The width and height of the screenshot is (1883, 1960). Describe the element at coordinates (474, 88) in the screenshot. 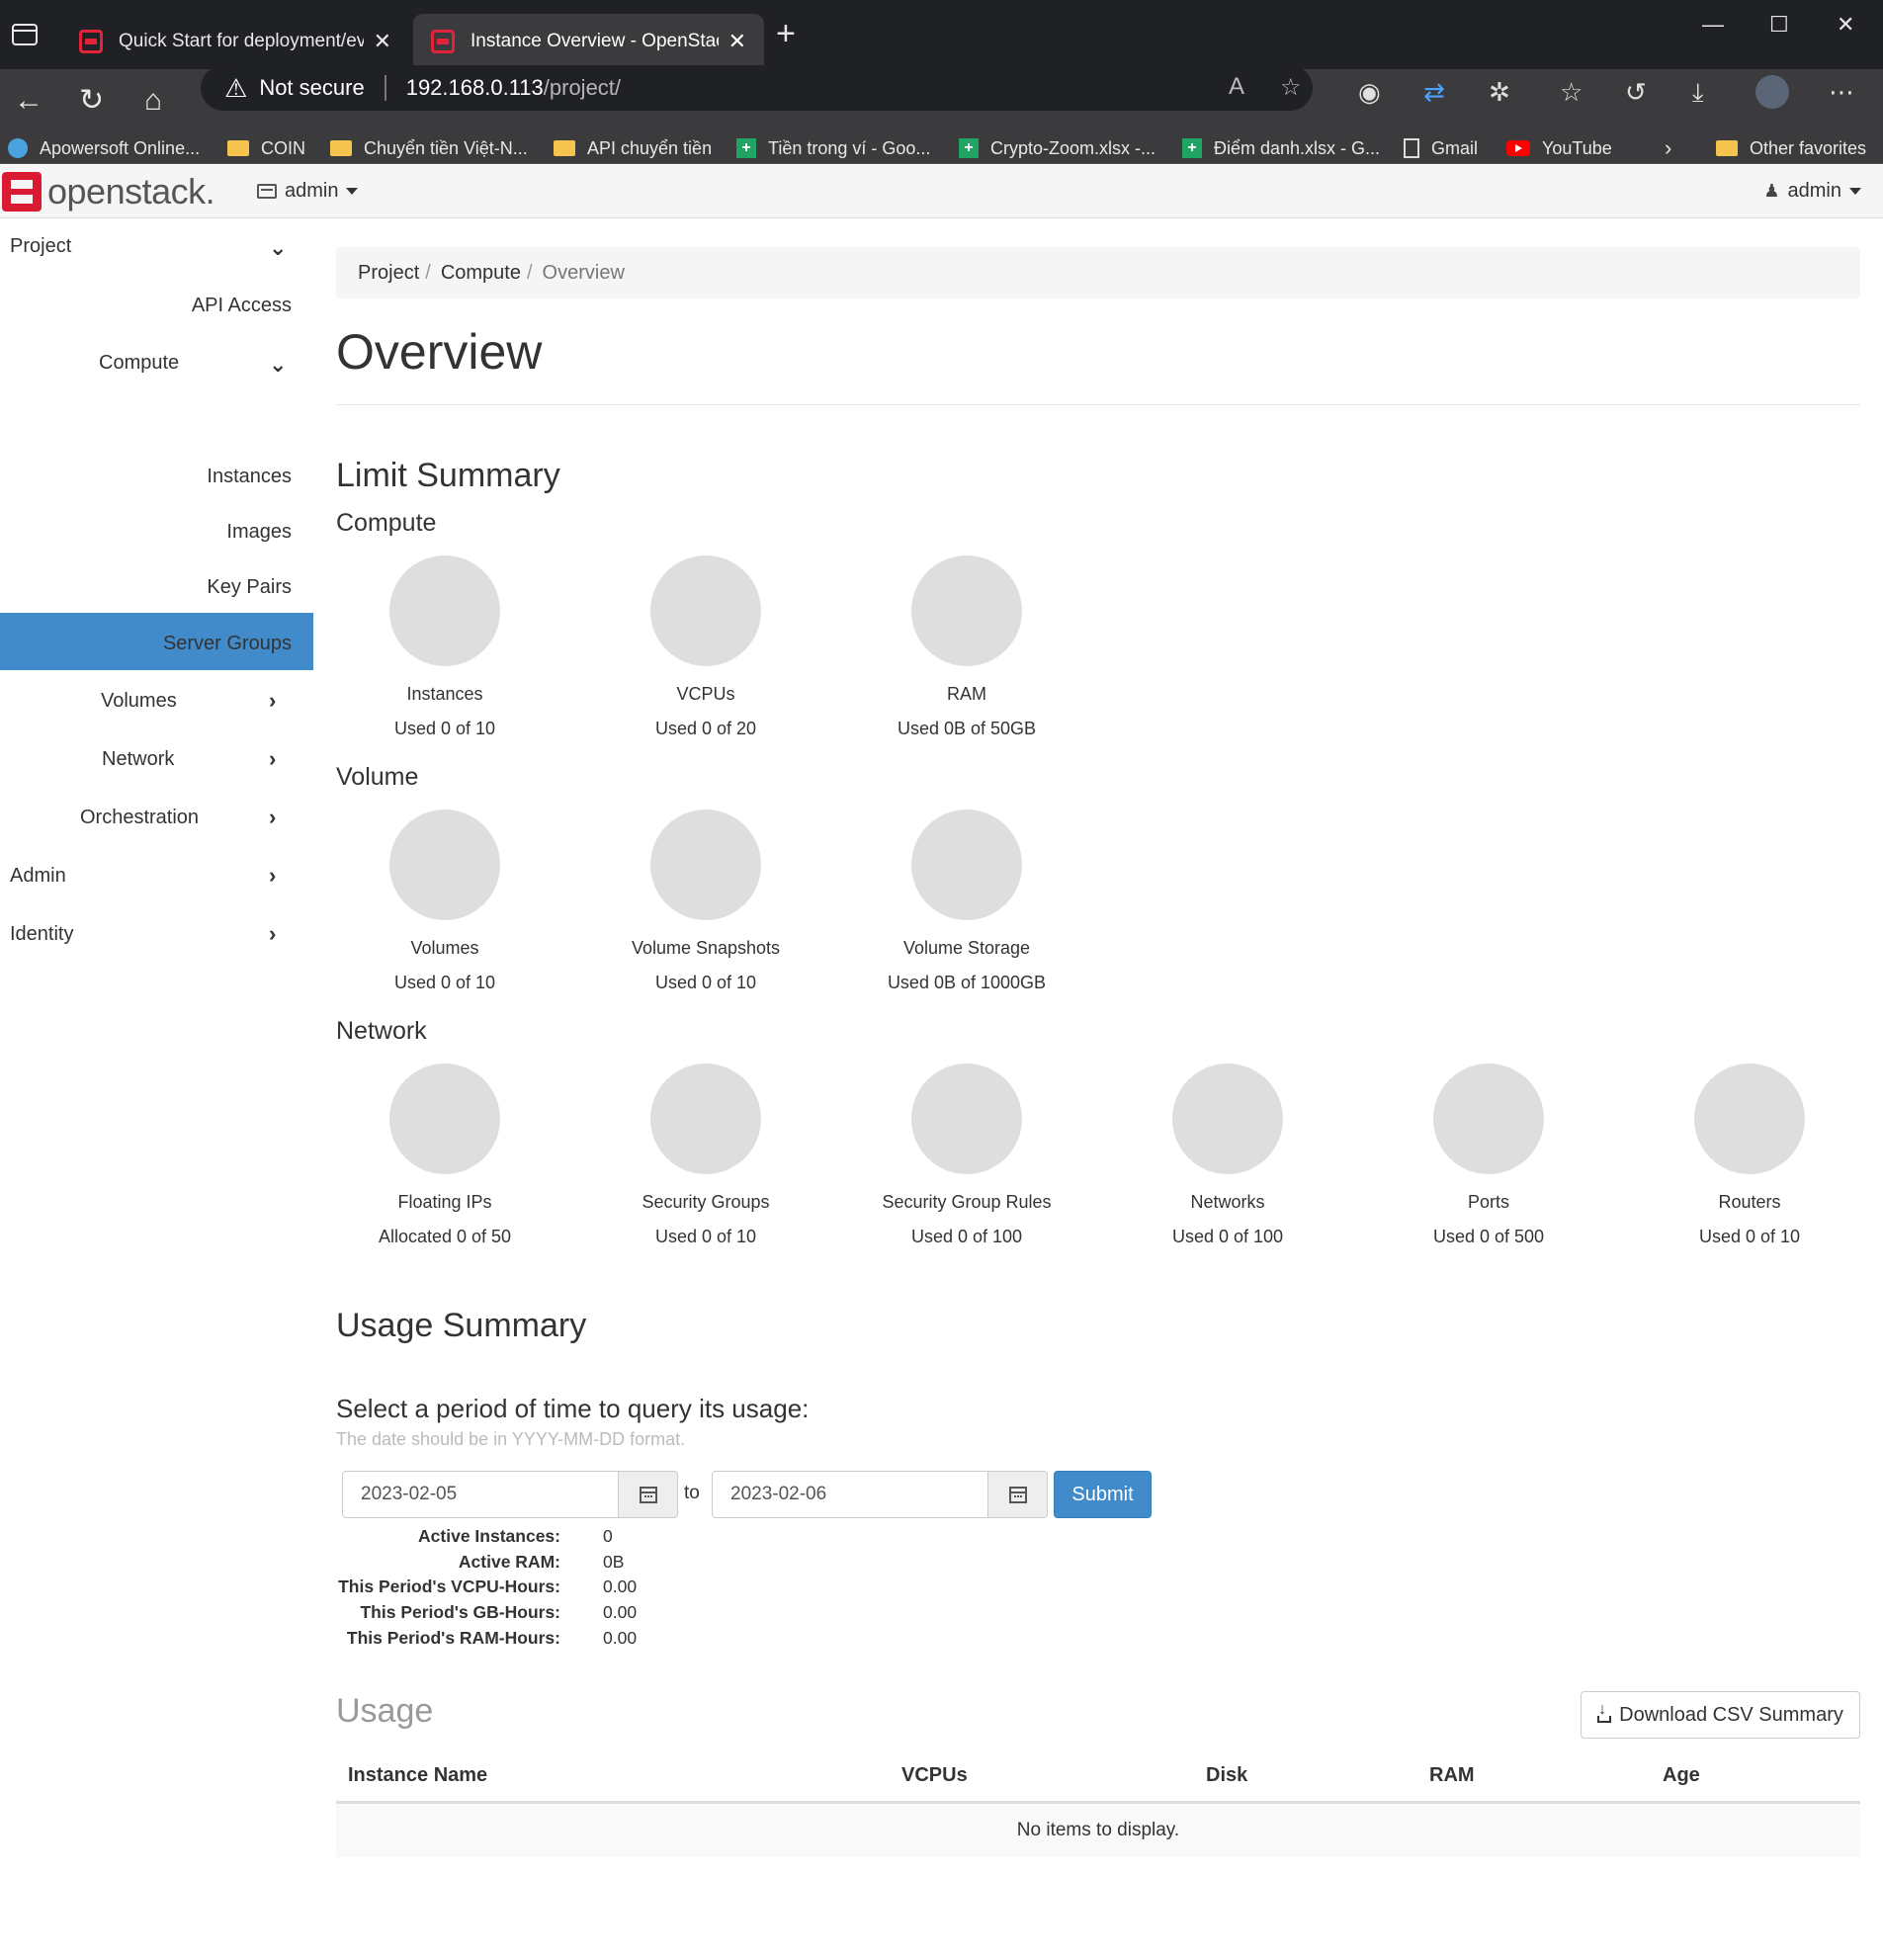

I see `url-host: 192.168.0.113` at that location.